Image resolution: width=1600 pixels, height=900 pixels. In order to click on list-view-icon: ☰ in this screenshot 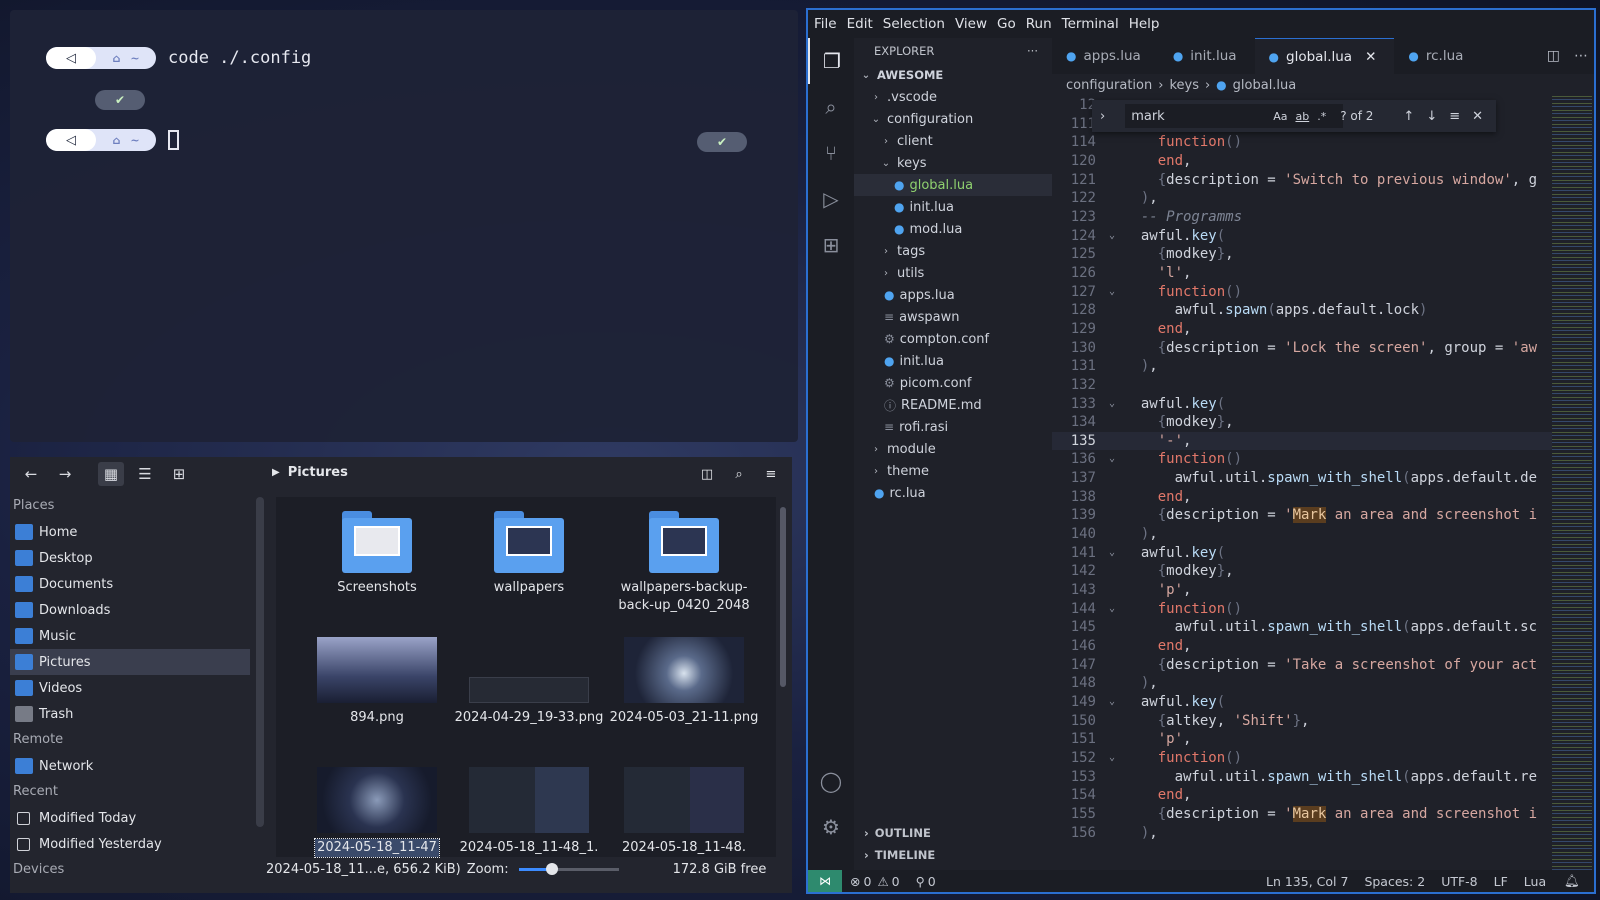, I will do `click(145, 474)`.